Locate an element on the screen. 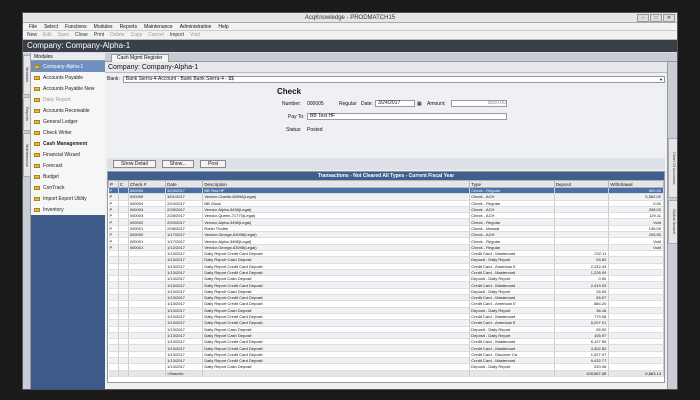  show-detail-button: Show Detail is located at coordinates (134, 164).